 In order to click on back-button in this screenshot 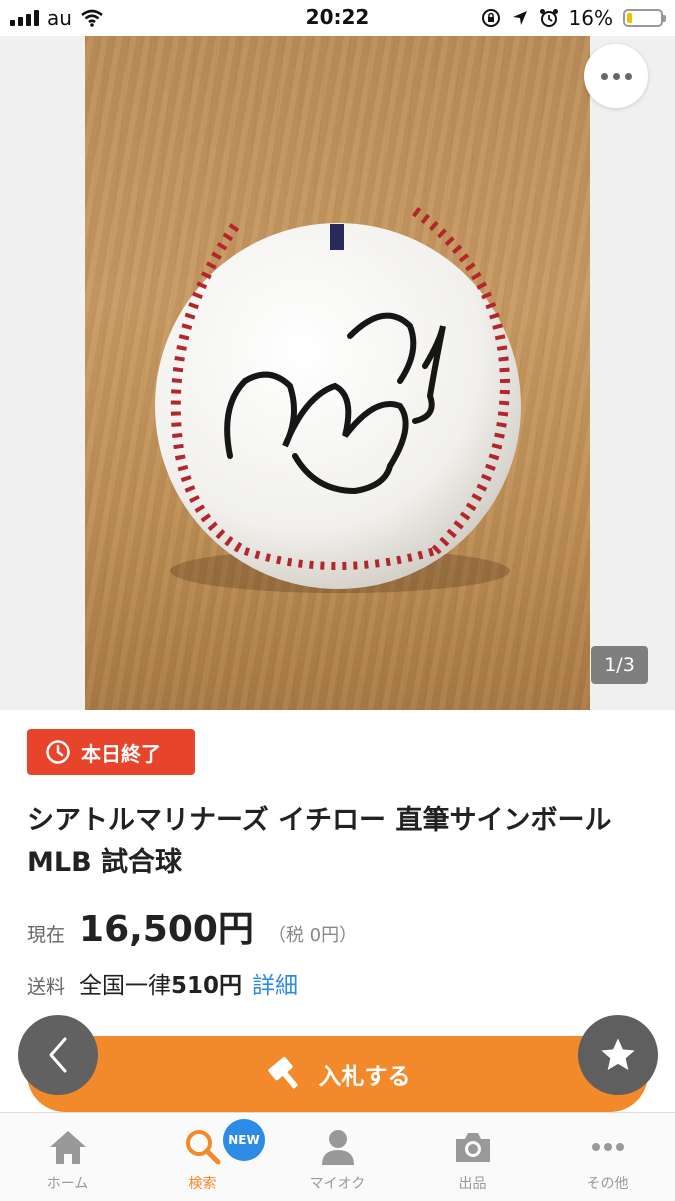, I will do `click(58, 1055)`.